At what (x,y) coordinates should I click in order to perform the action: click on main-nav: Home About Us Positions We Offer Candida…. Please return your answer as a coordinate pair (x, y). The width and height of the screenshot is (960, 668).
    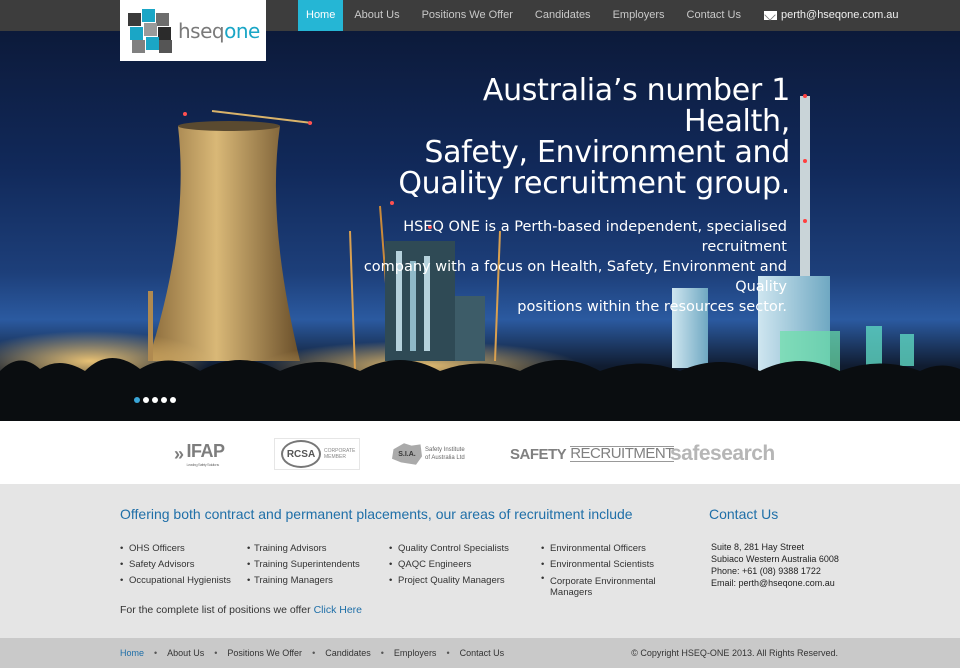
    Looking at the image, I should click on (604, 15).